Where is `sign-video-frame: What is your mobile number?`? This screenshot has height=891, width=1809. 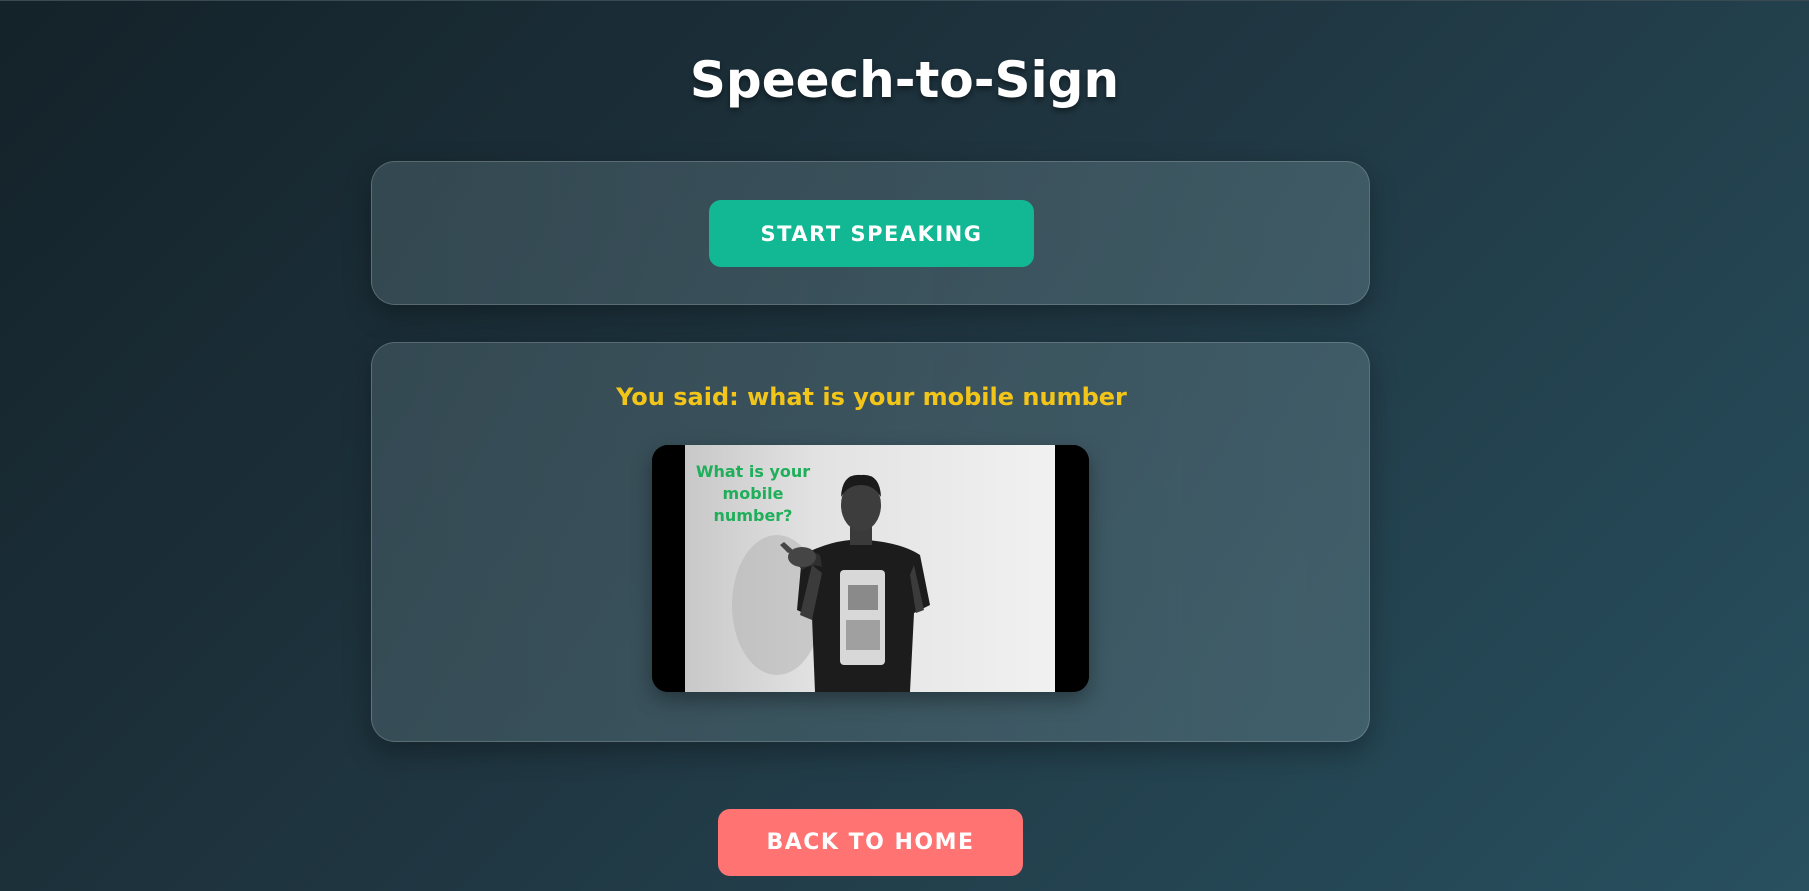
sign-video-frame: What is your mobile number? is located at coordinates (870, 568).